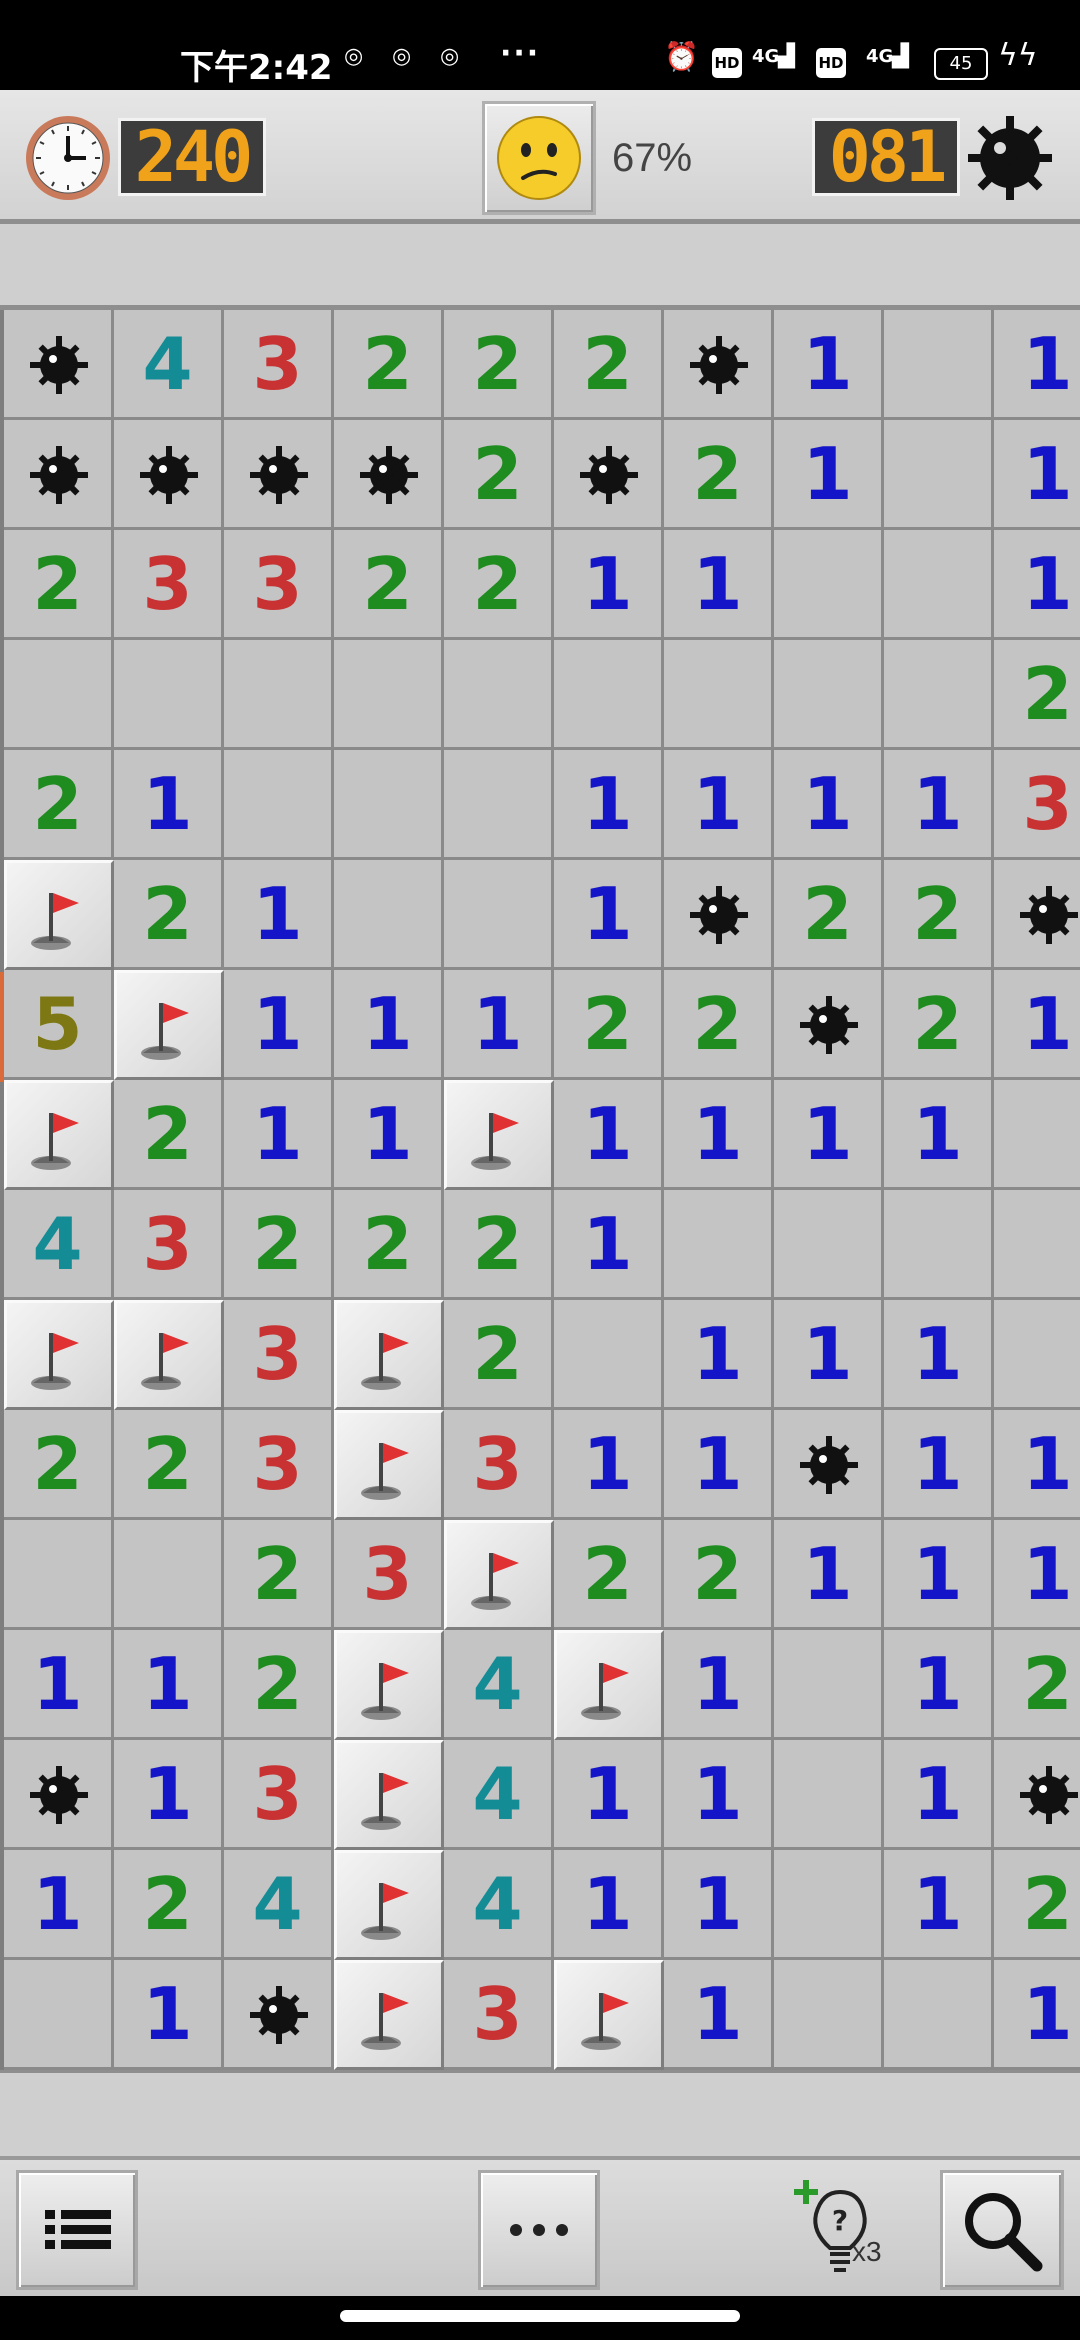 This screenshot has height=2340, width=1080. Describe the element at coordinates (845, 2230) in the screenshot. I see `hint-button: ? x3` at that location.